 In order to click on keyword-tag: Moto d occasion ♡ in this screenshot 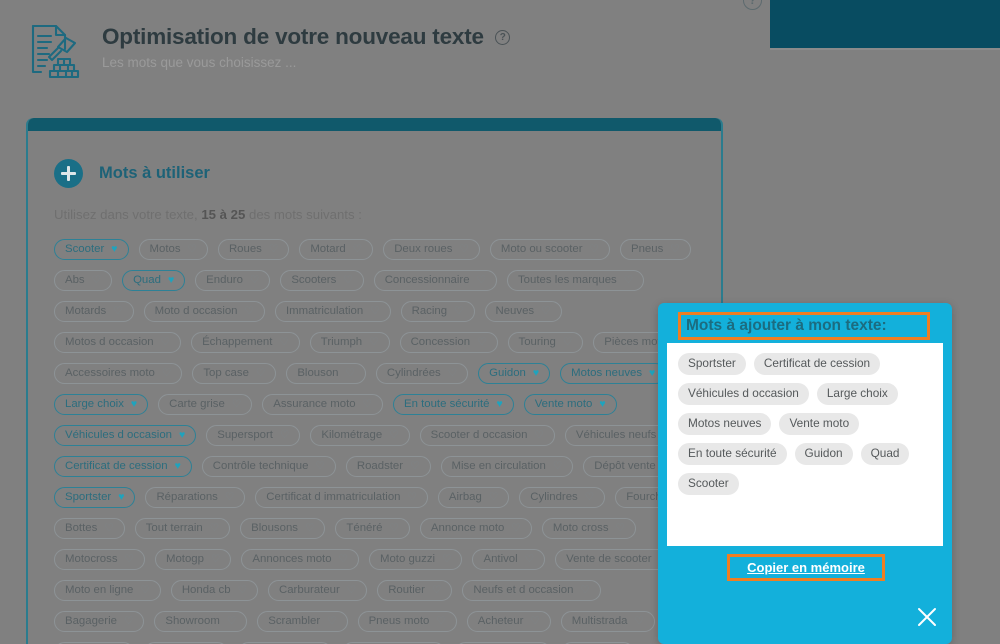, I will do `click(204, 311)`.